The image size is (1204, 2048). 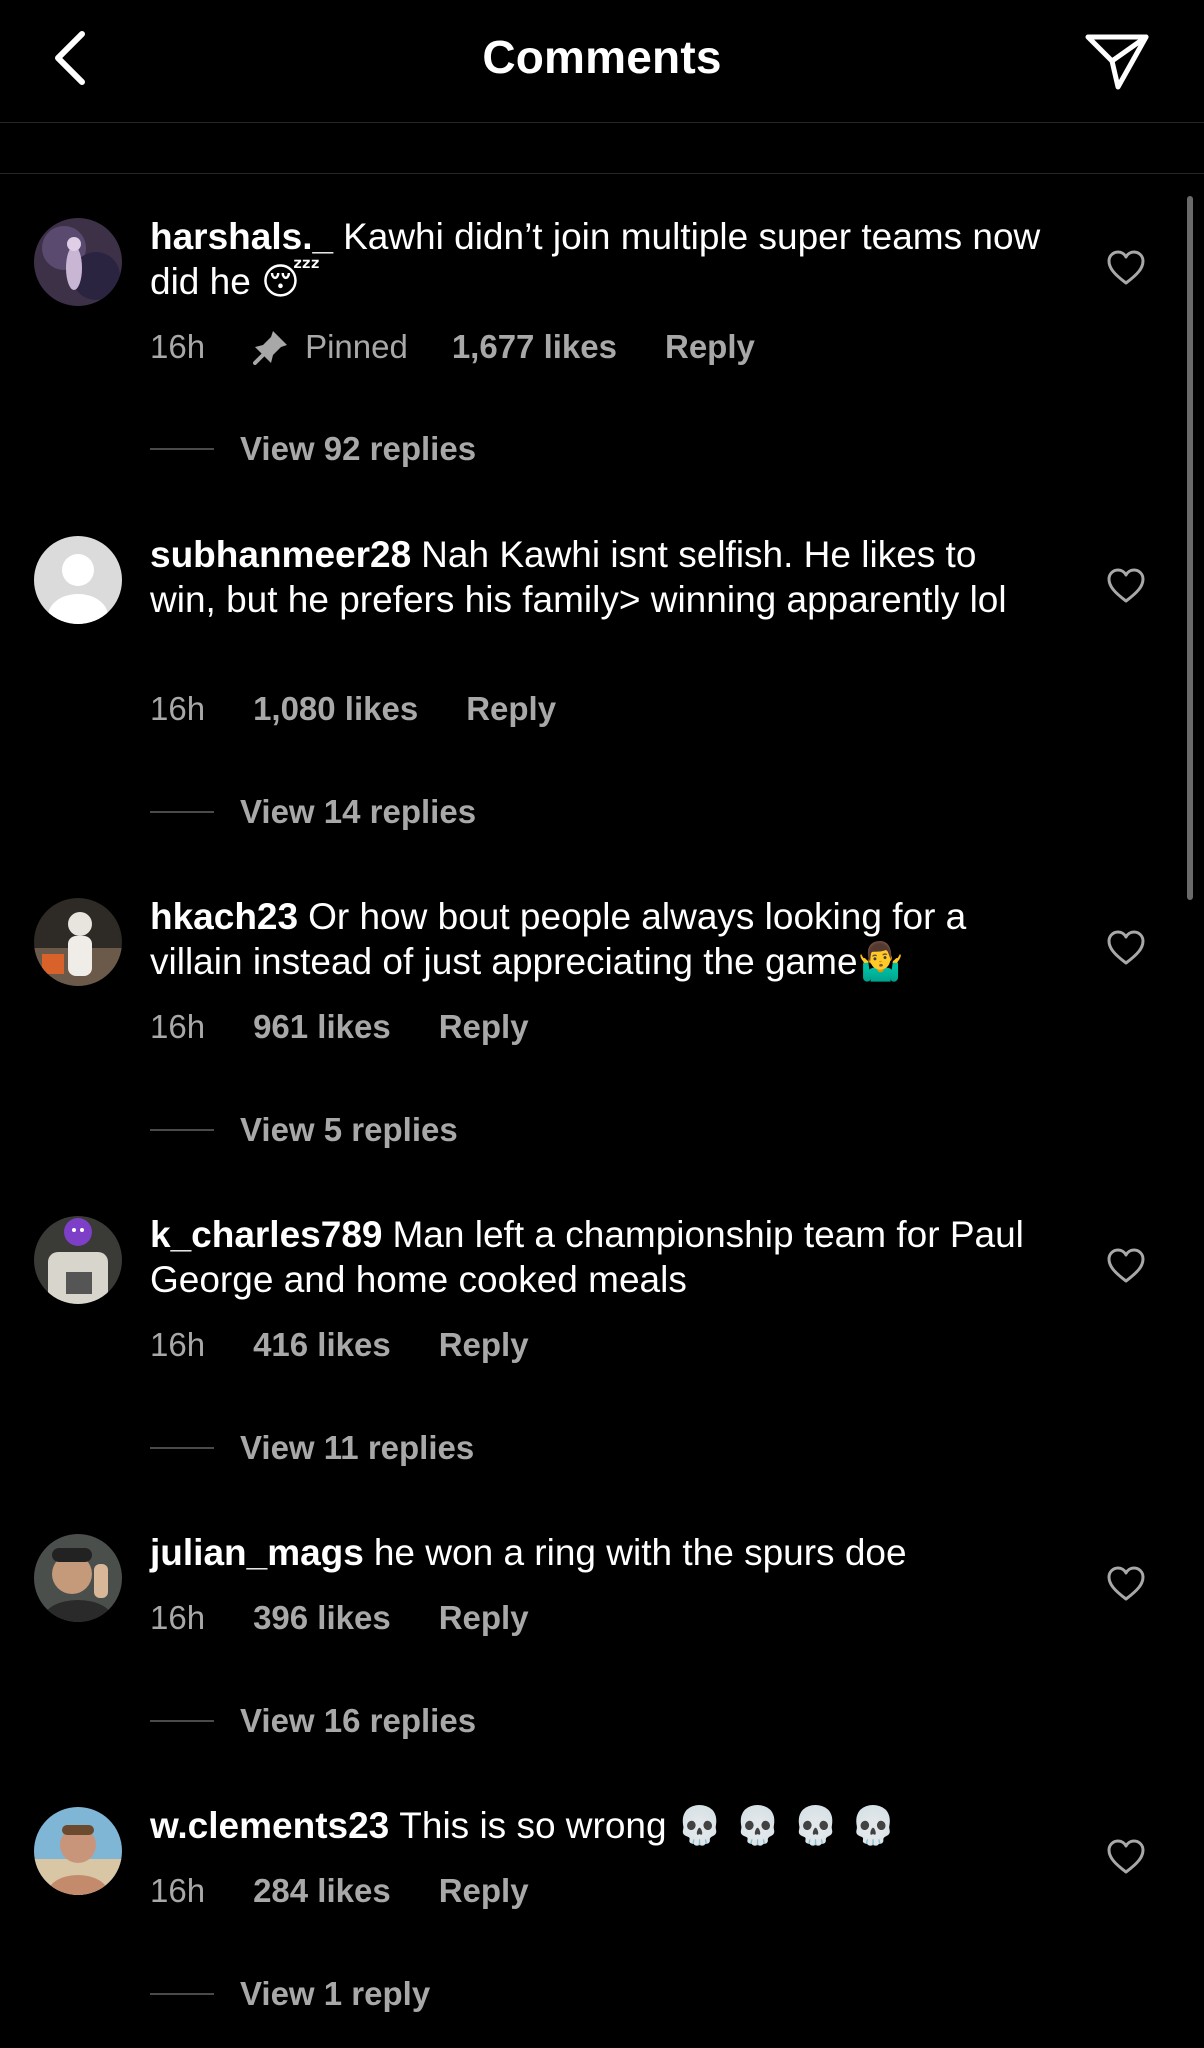 I want to click on pin-icon, so click(x=270, y=348).